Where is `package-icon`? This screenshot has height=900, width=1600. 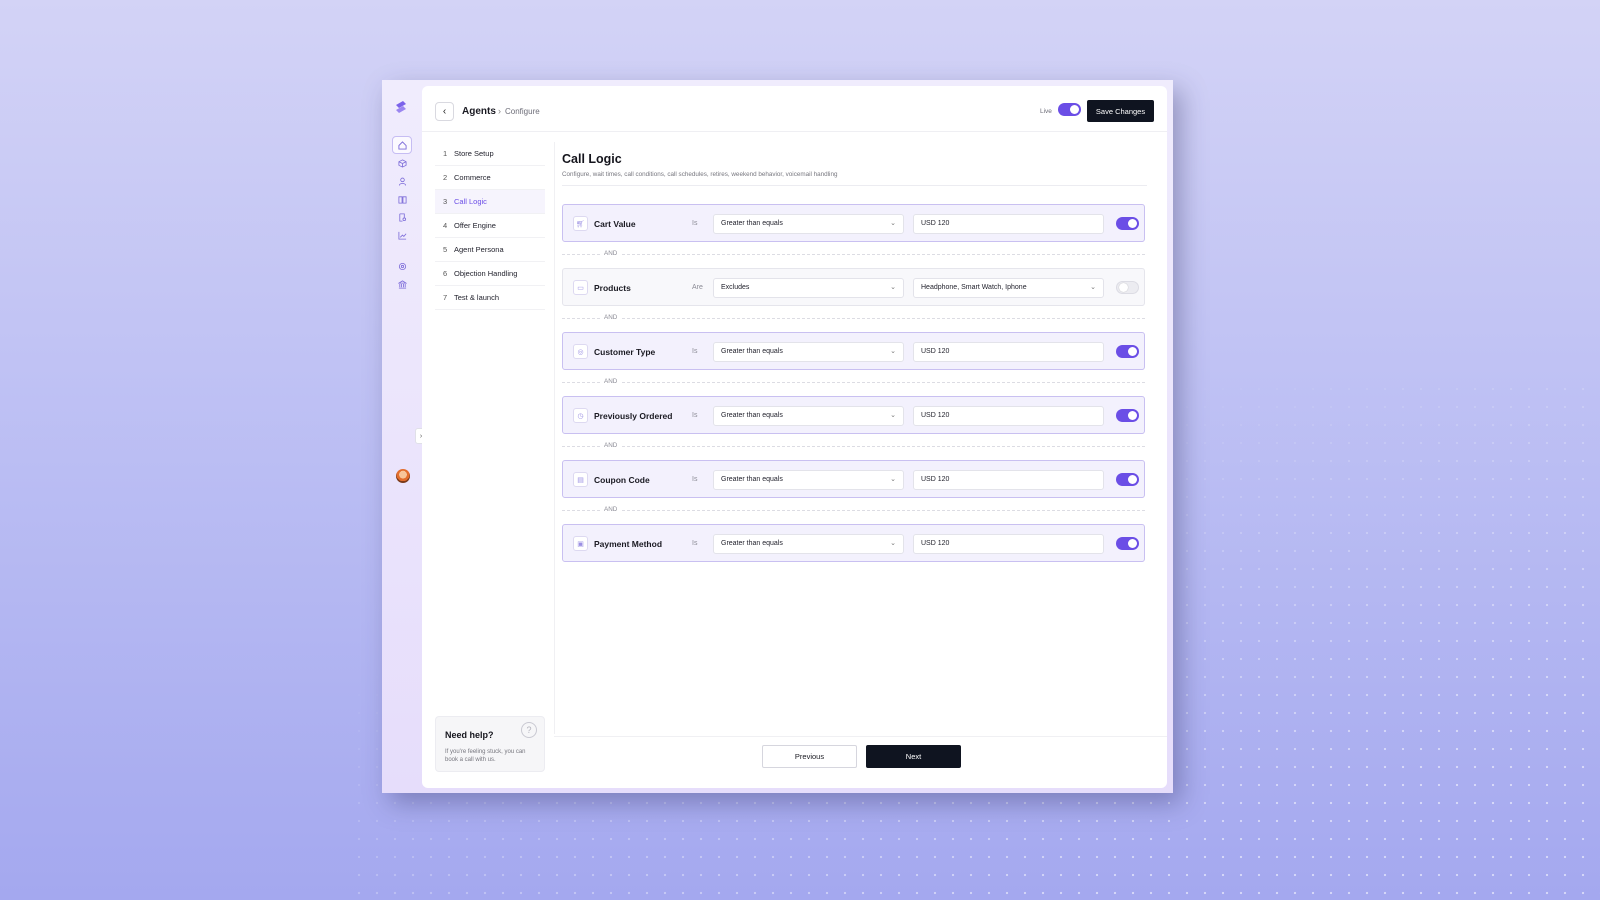 package-icon is located at coordinates (402, 163).